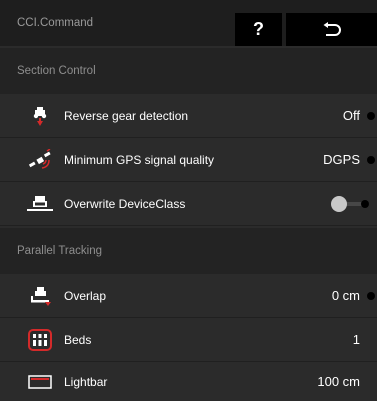 Image resolution: width=377 pixels, height=401 pixels. What do you see at coordinates (40, 116) in the screenshot?
I see `reverse-gear-icon` at bounding box center [40, 116].